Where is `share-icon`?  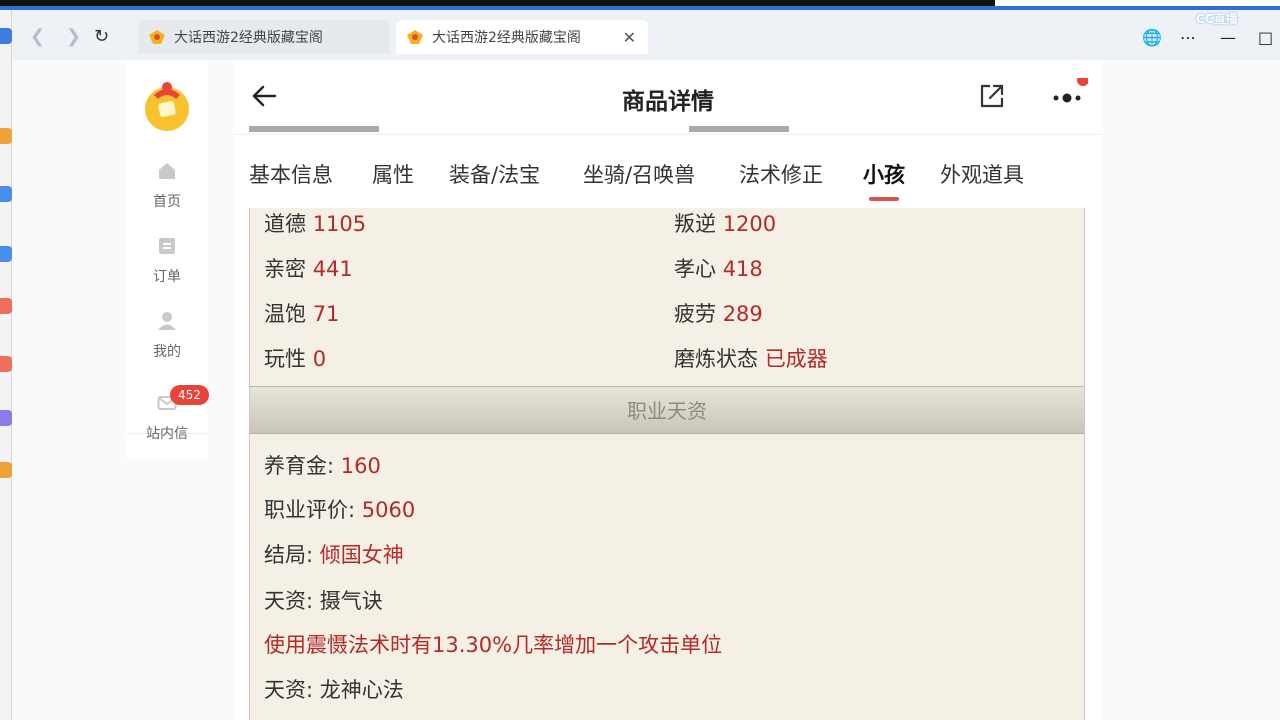 share-icon is located at coordinates (992, 96).